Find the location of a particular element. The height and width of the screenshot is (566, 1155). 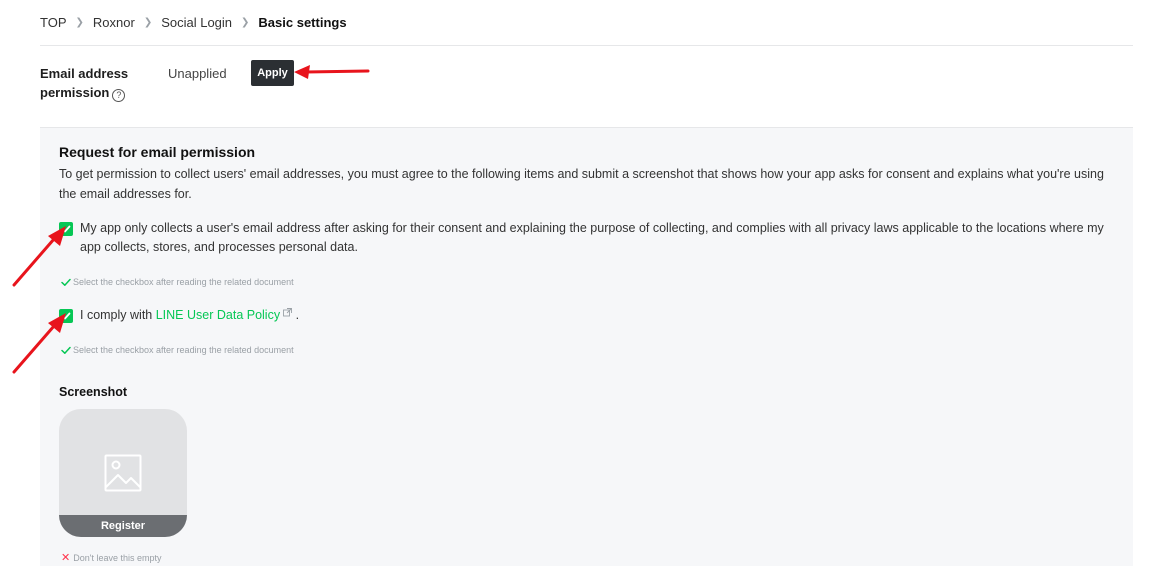

policy-text: I comply with LINE User Data Policy . is located at coordinates (190, 315).